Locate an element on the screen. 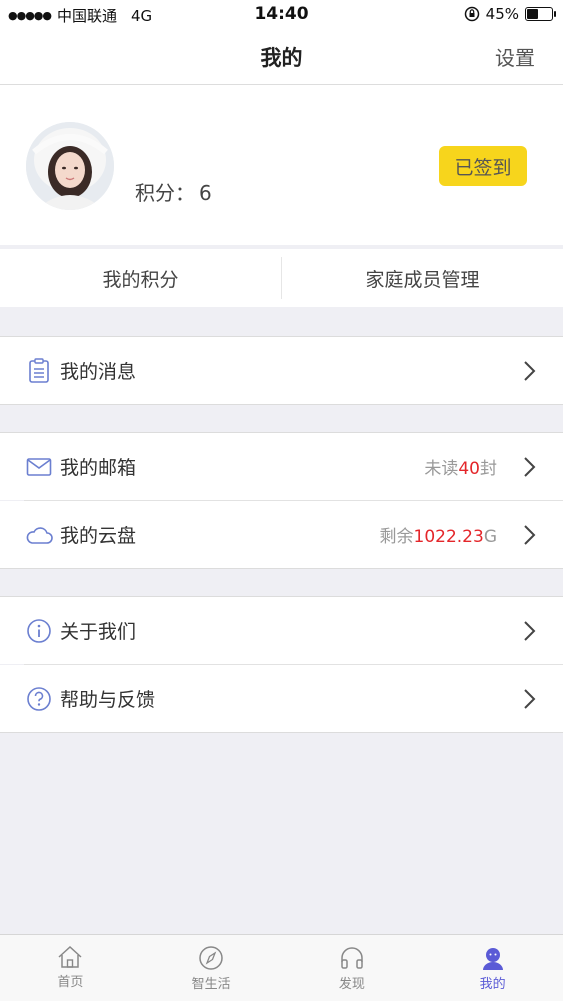  battery-icon is located at coordinates (540, 14).